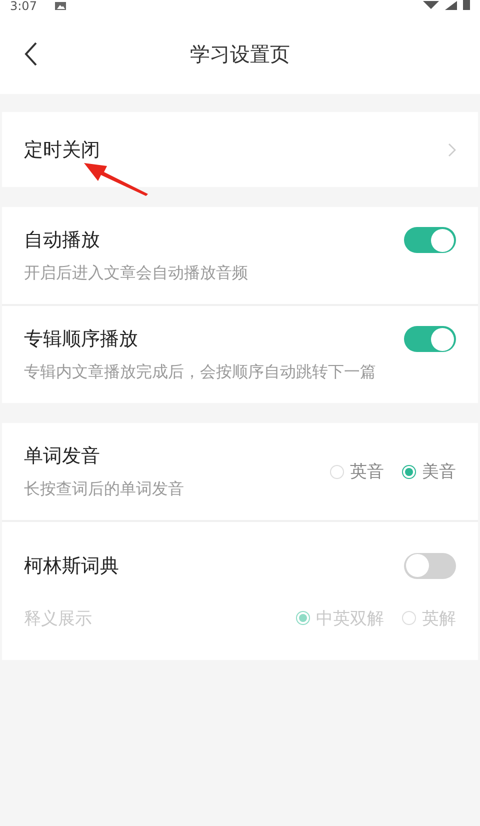 The width and height of the screenshot is (480, 826). What do you see at coordinates (466, 5) in the screenshot?
I see `battery-icon` at bounding box center [466, 5].